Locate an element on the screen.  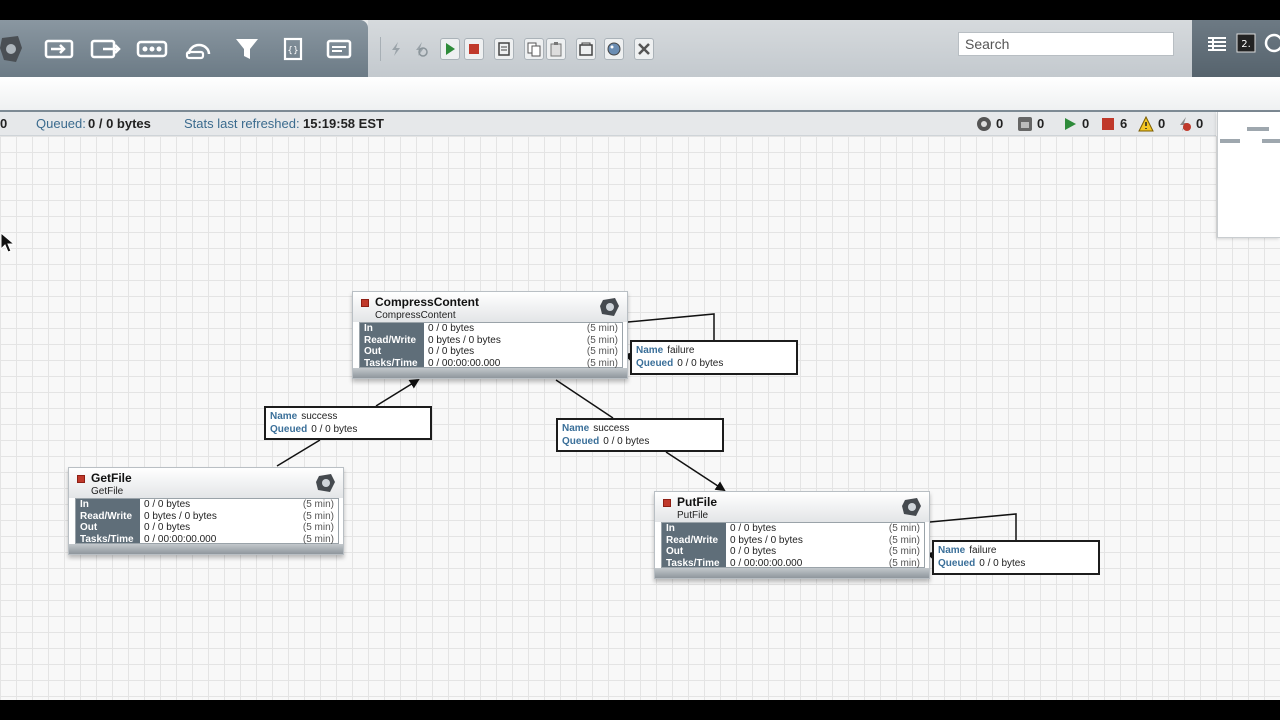
create-template-icon is located at coordinates (504, 49).